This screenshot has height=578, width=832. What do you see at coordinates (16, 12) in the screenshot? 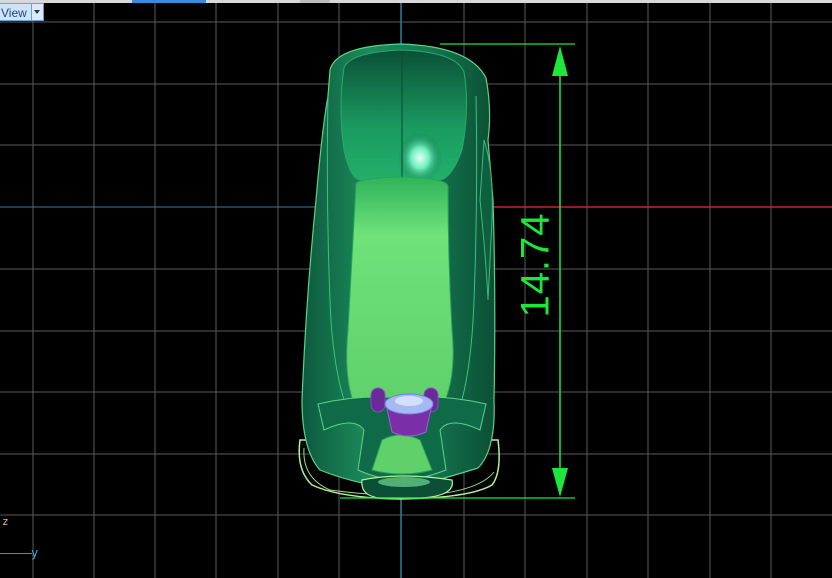
I see `view-menu-label: View` at bounding box center [16, 12].